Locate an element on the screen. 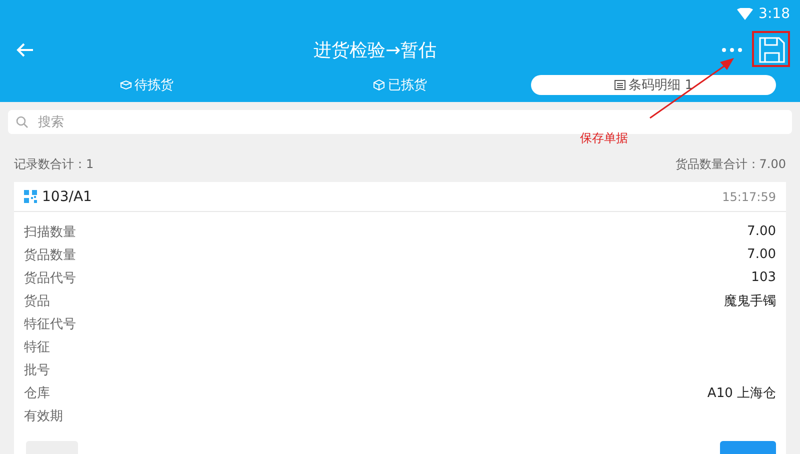  qr-code-icon is located at coordinates (30, 196).